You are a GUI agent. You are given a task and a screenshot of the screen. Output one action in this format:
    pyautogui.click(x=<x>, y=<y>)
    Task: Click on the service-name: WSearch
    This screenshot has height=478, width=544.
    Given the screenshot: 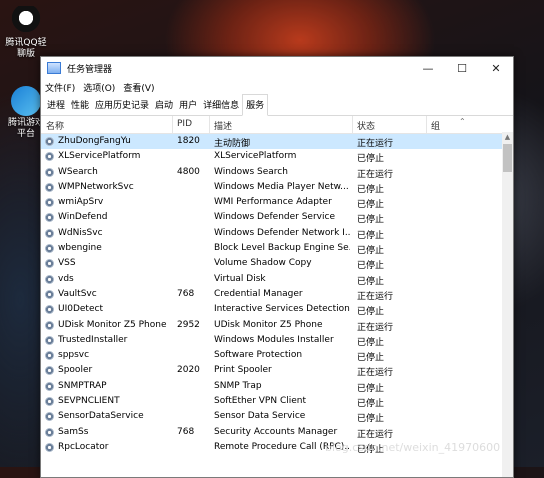 What is the action you would take?
    pyautogui.click(x=78, y=171)
    